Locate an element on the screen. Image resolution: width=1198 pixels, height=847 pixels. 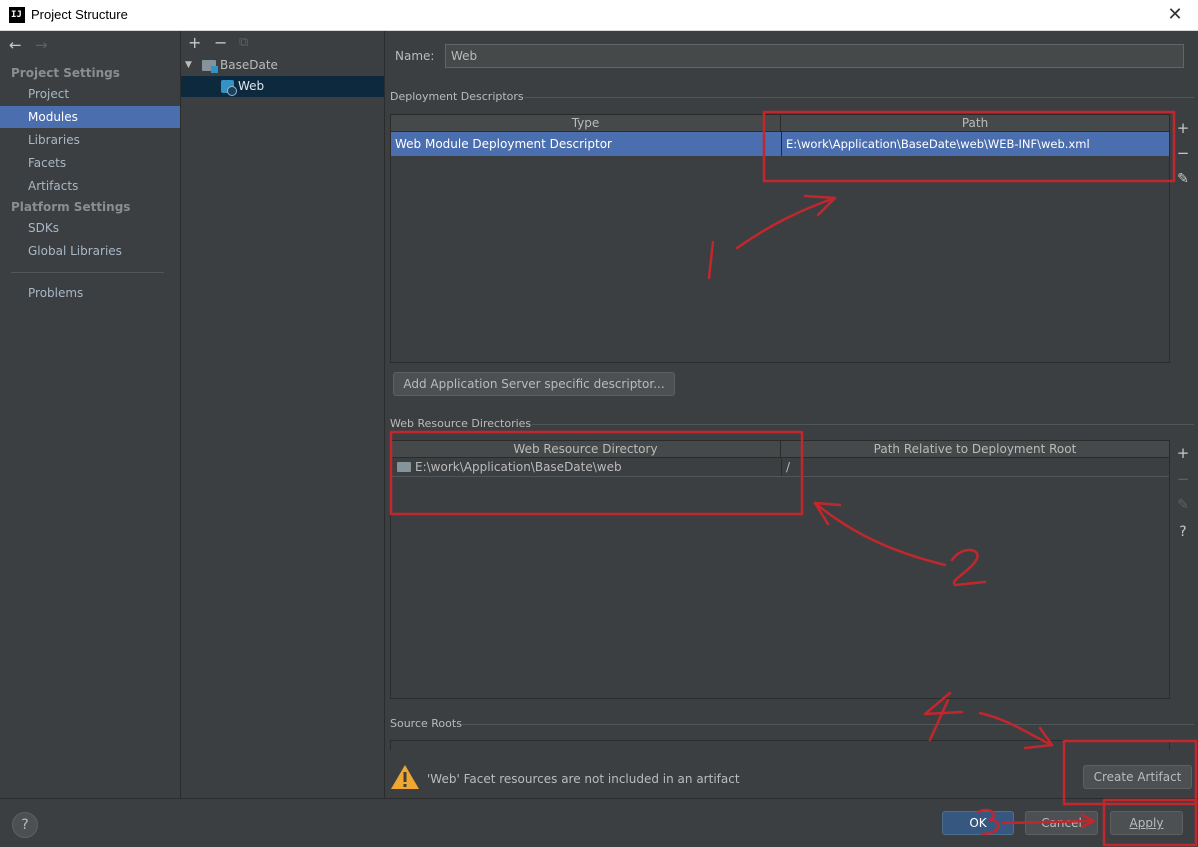
web-folder-icon is located at coordinates (404, 467).